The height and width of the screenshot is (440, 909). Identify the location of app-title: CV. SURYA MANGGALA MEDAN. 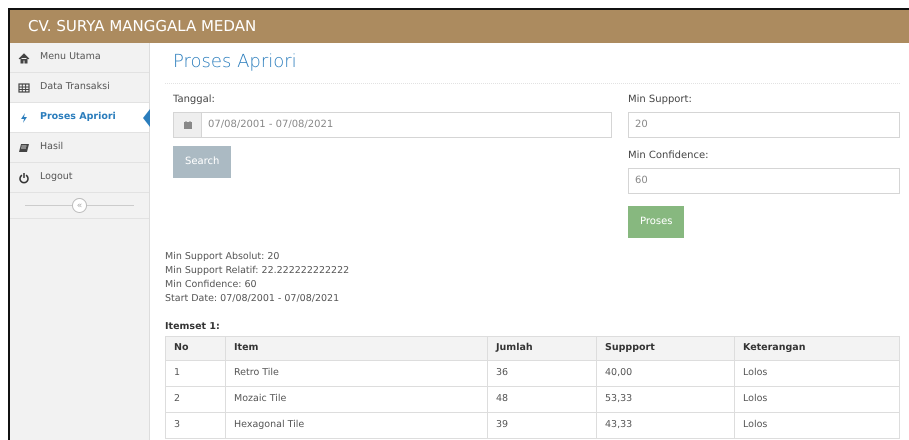
(142, 27).